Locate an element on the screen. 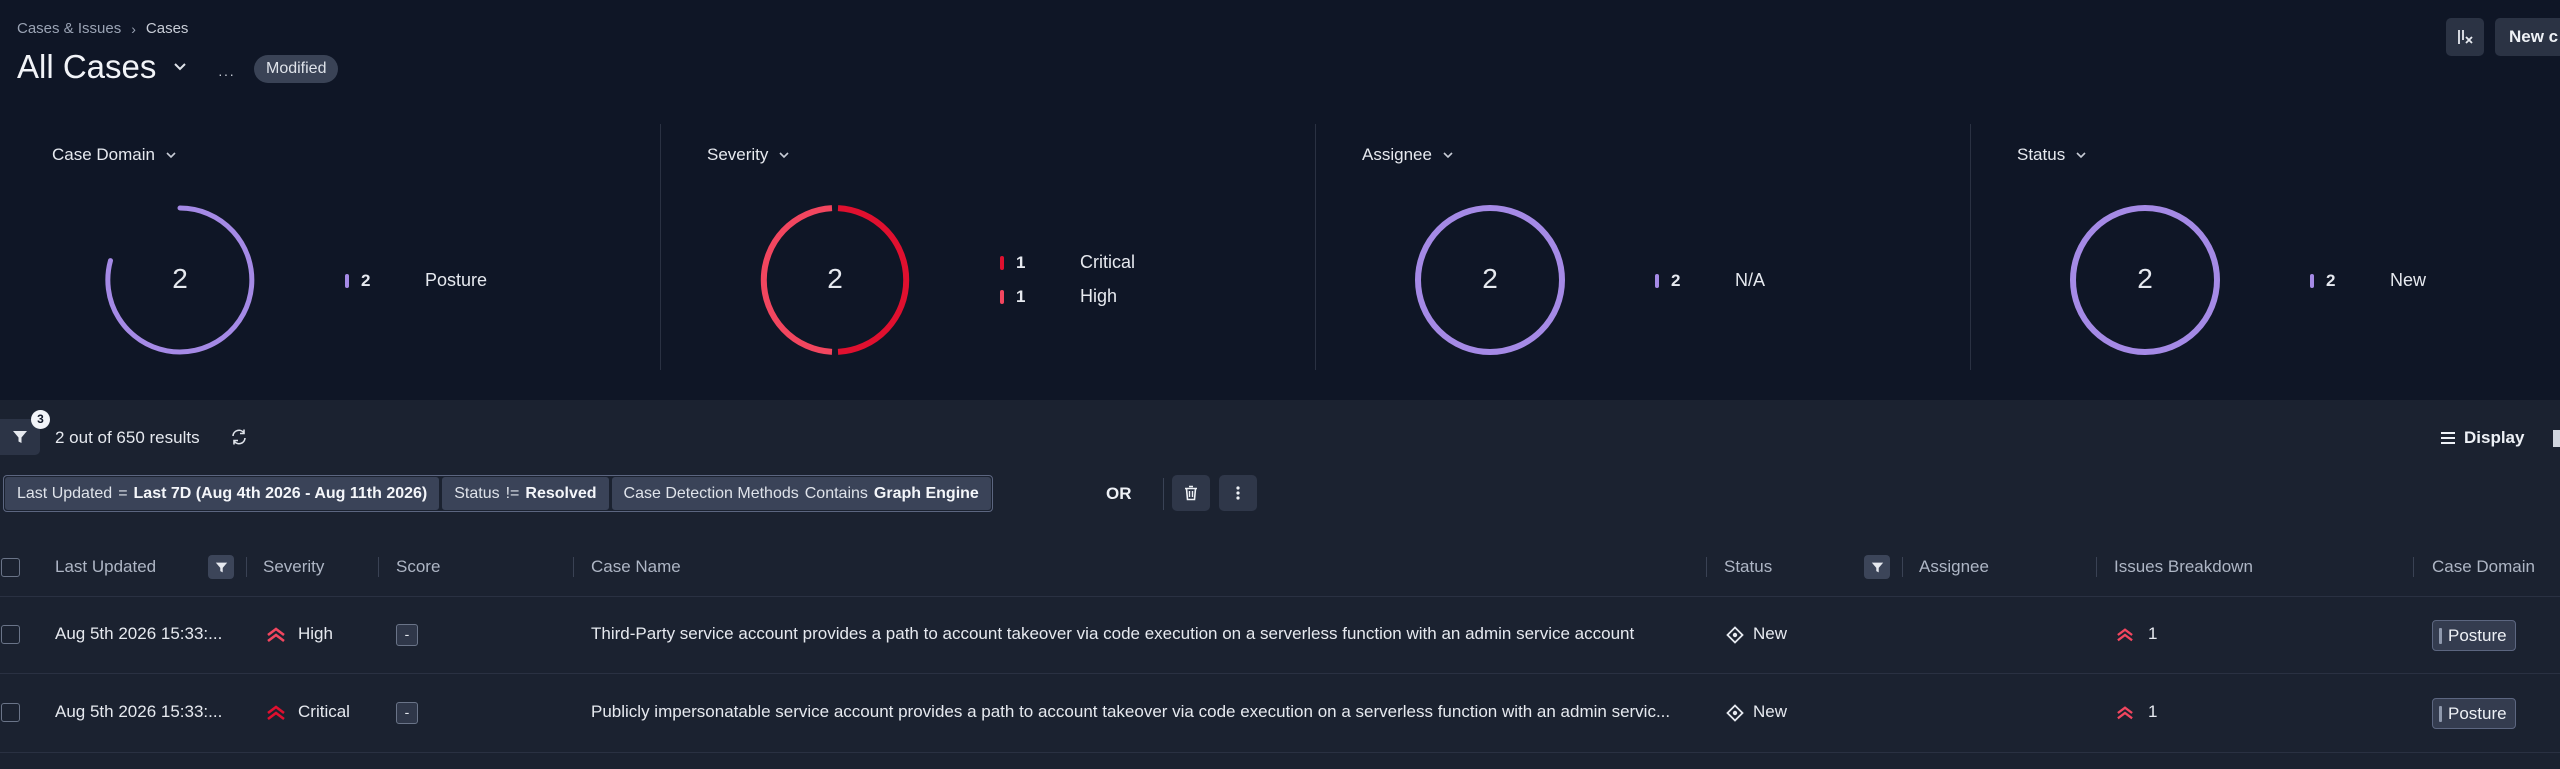 This screenshot has width=2560, height=769. filter-field: Status is located at coordinates (477, 493).